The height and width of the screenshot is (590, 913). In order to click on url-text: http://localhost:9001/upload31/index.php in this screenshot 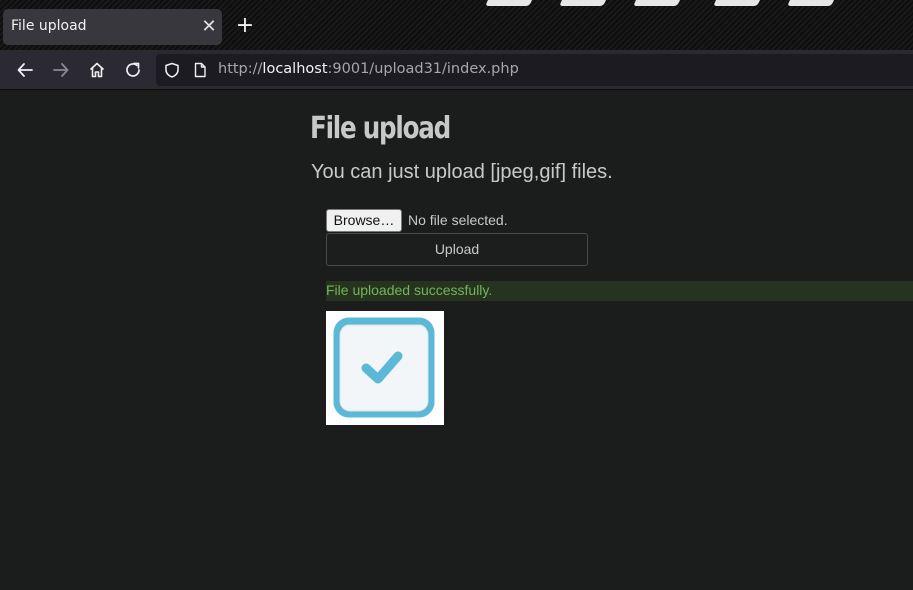, I will do `click(368, 69)`.